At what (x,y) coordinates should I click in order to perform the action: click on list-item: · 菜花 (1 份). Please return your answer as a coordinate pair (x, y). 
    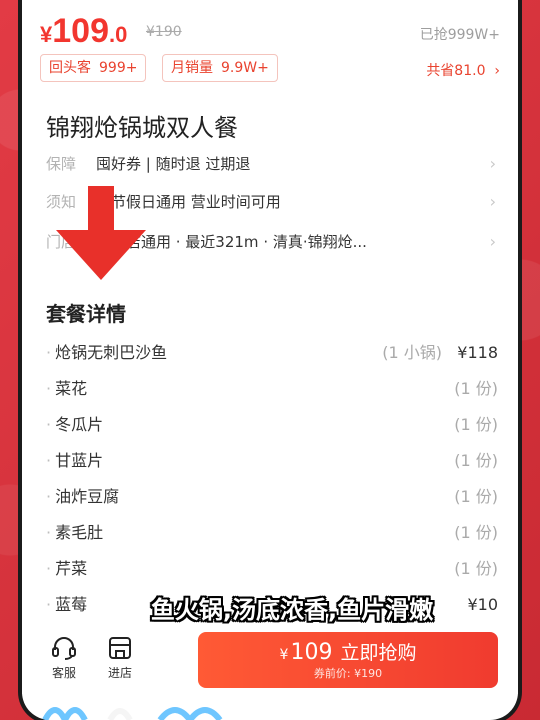
    Looking at the image, I should click on (272, 389).